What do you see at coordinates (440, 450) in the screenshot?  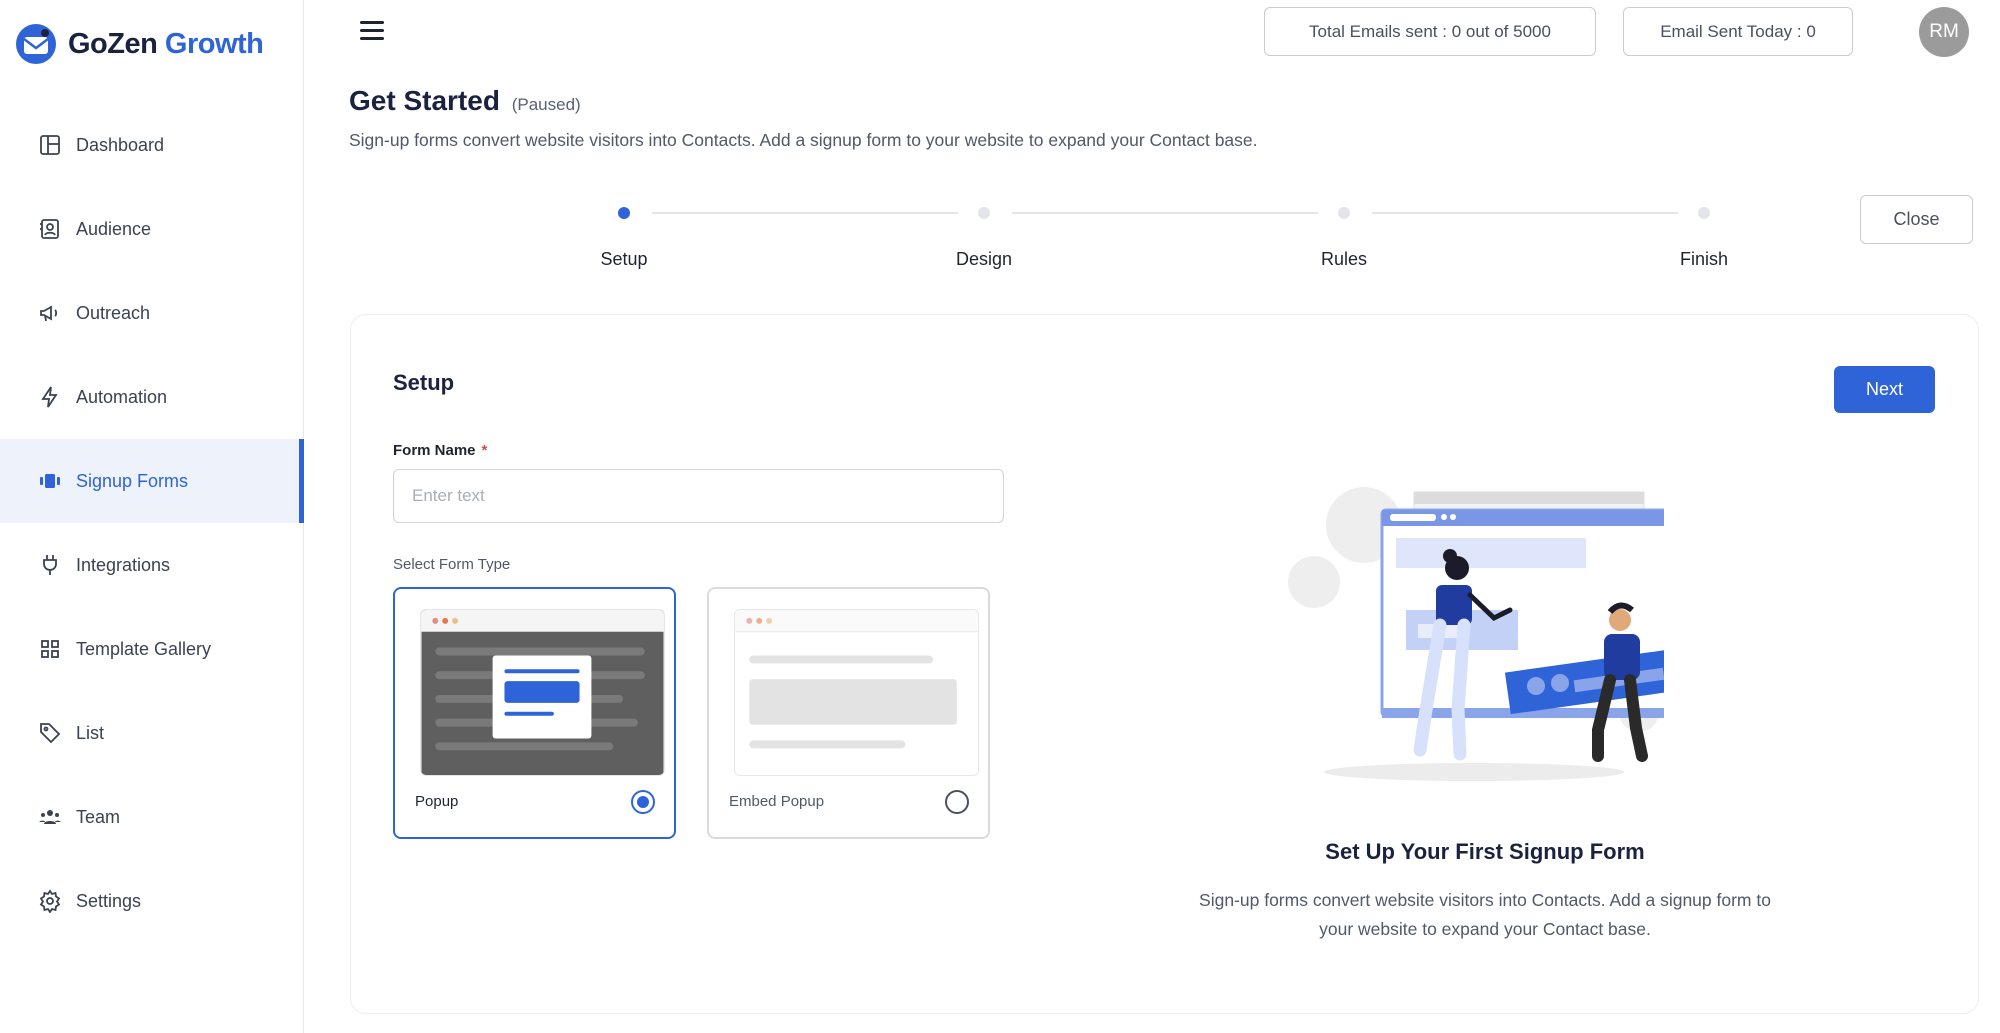 I see `form-name-label: Form Name *` at bounding box center [440, 450].